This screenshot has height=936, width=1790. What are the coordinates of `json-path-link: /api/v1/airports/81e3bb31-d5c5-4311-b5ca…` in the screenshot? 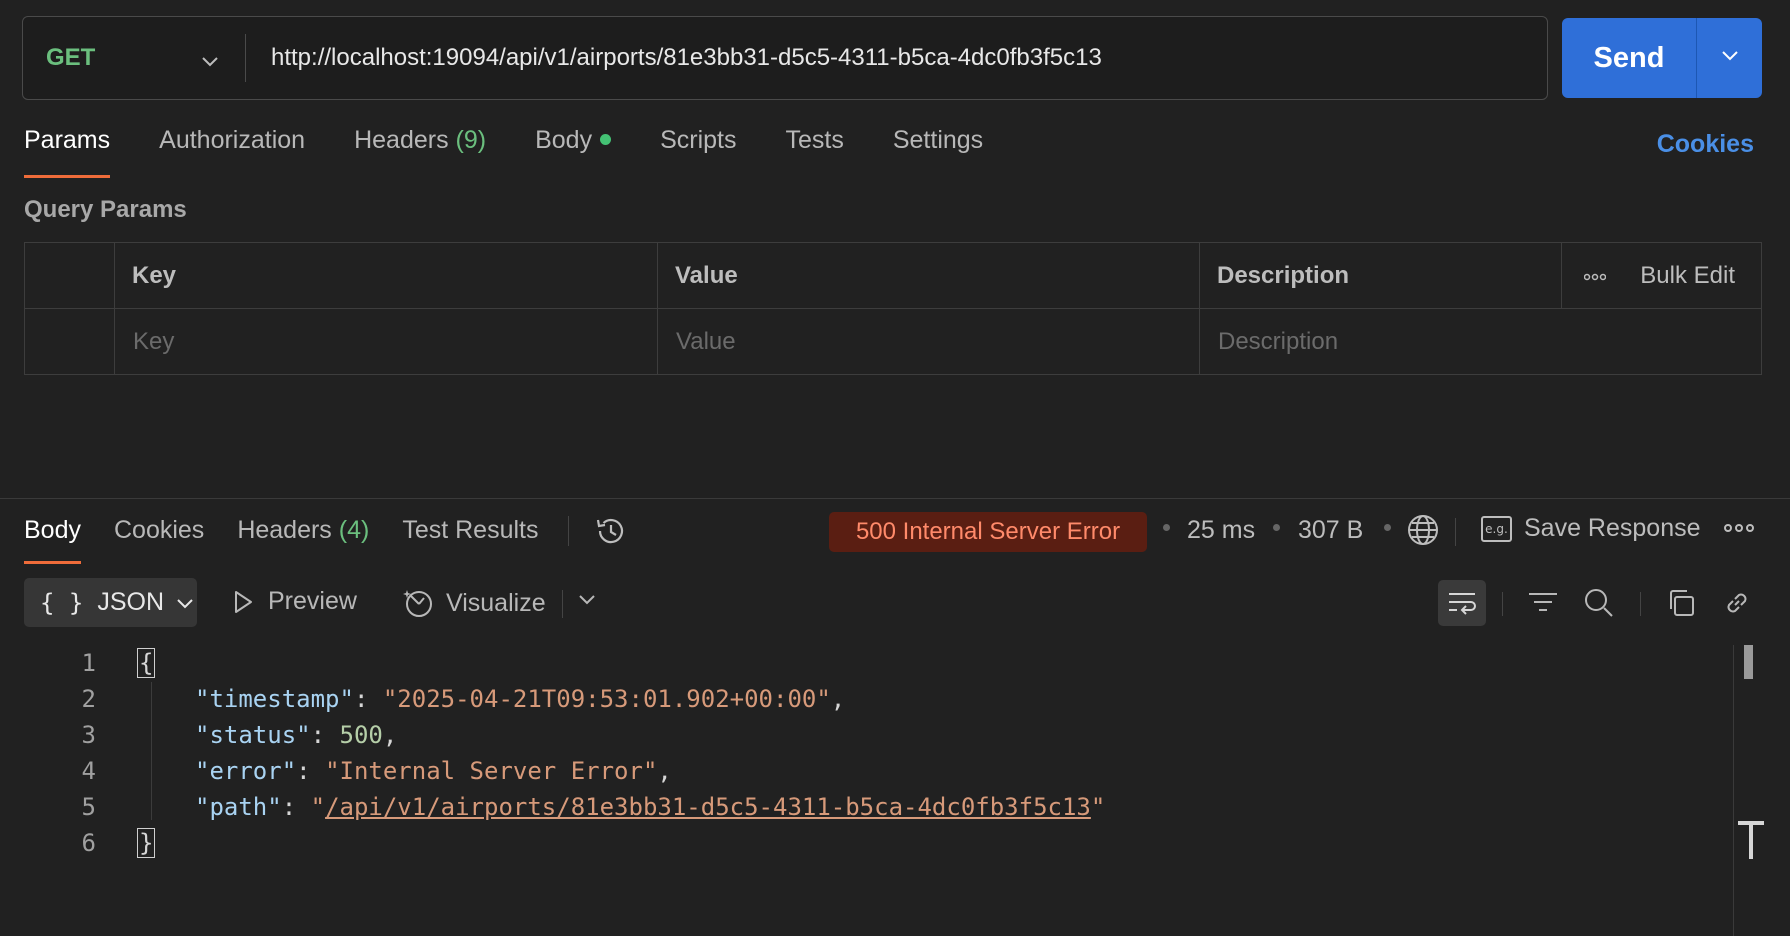 It's located at (708, 807).